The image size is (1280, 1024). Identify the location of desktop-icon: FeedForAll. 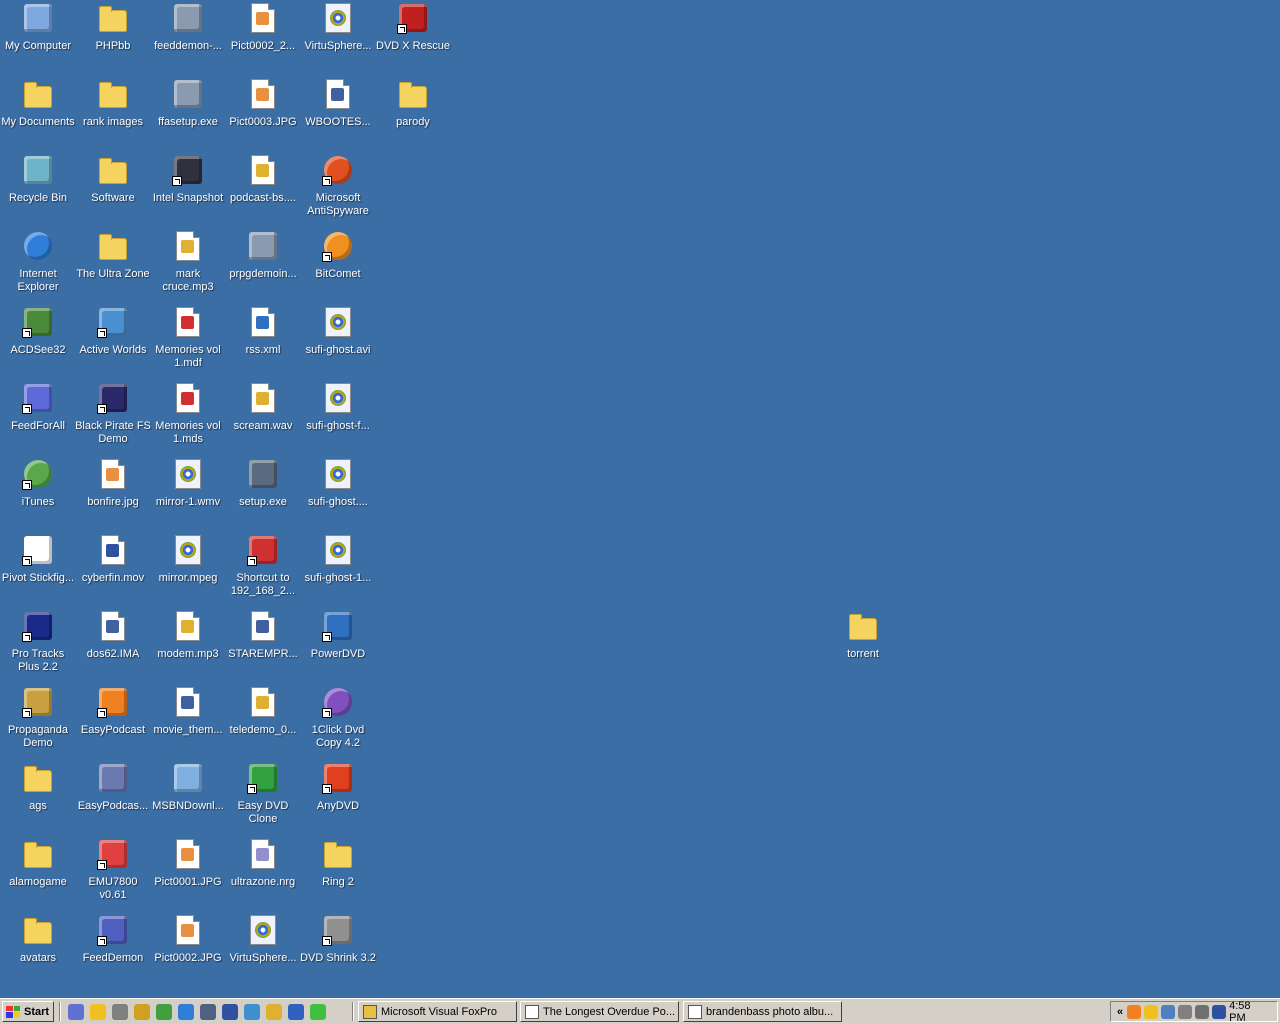
(38, 417).